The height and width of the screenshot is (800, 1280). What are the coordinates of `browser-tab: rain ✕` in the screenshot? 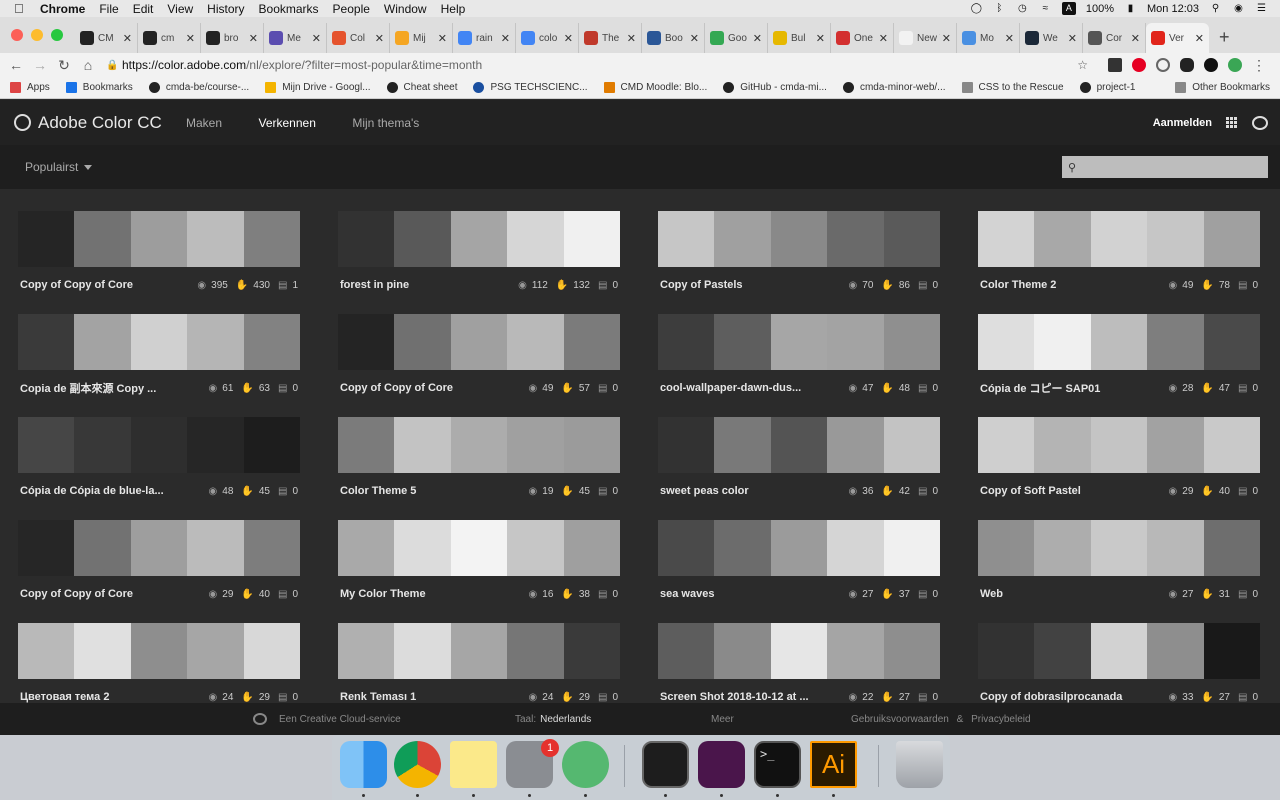 It's located at (484, 38).